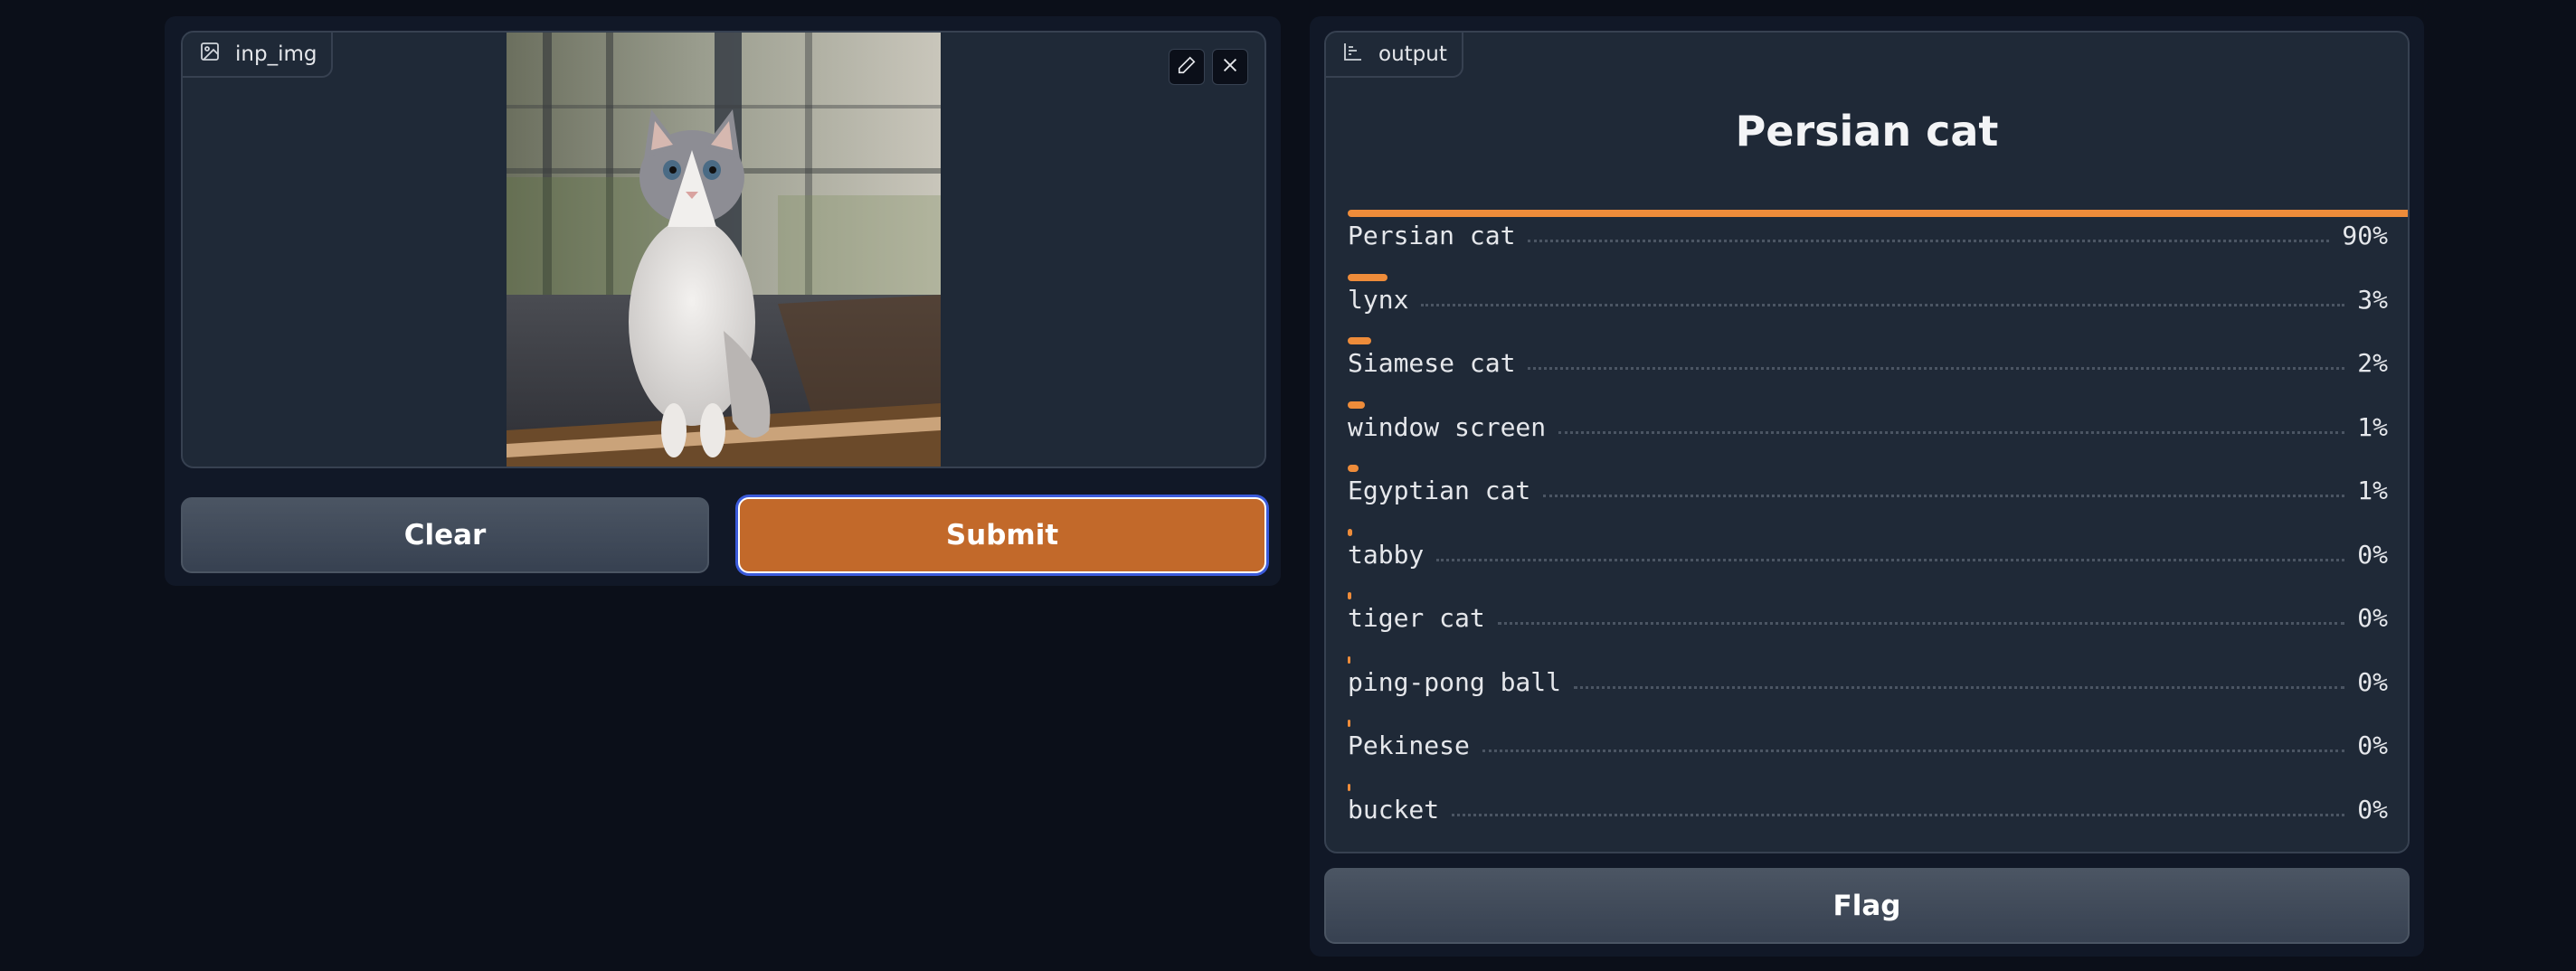  I want to click on output-label: output, so click(1394, 55).